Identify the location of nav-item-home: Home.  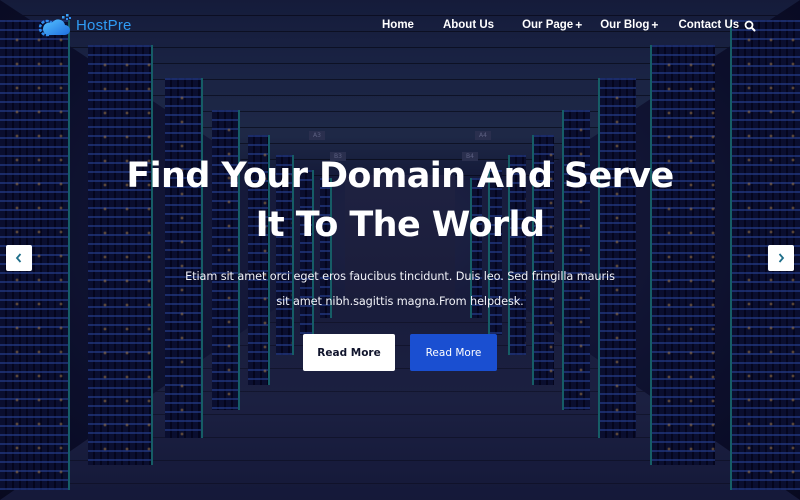
(398, 25).